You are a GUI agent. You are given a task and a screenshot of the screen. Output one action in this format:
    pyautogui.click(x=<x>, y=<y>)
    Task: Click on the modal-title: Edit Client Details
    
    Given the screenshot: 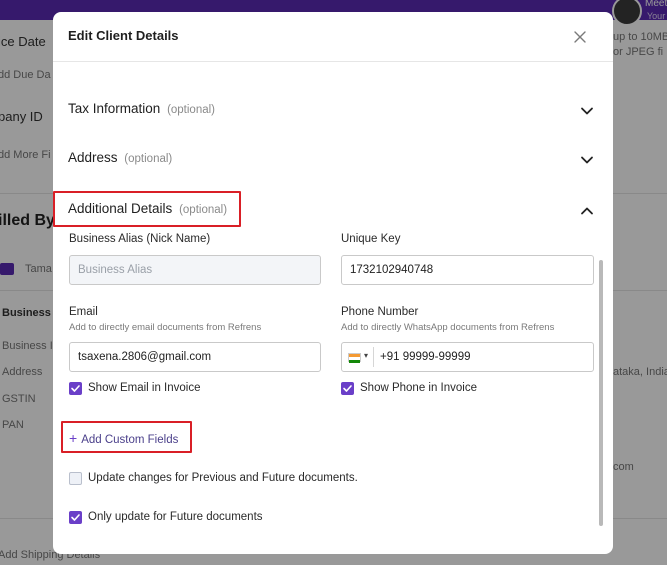 What is the action you would take?
    pyautogui.click(x=123, y=35)
    